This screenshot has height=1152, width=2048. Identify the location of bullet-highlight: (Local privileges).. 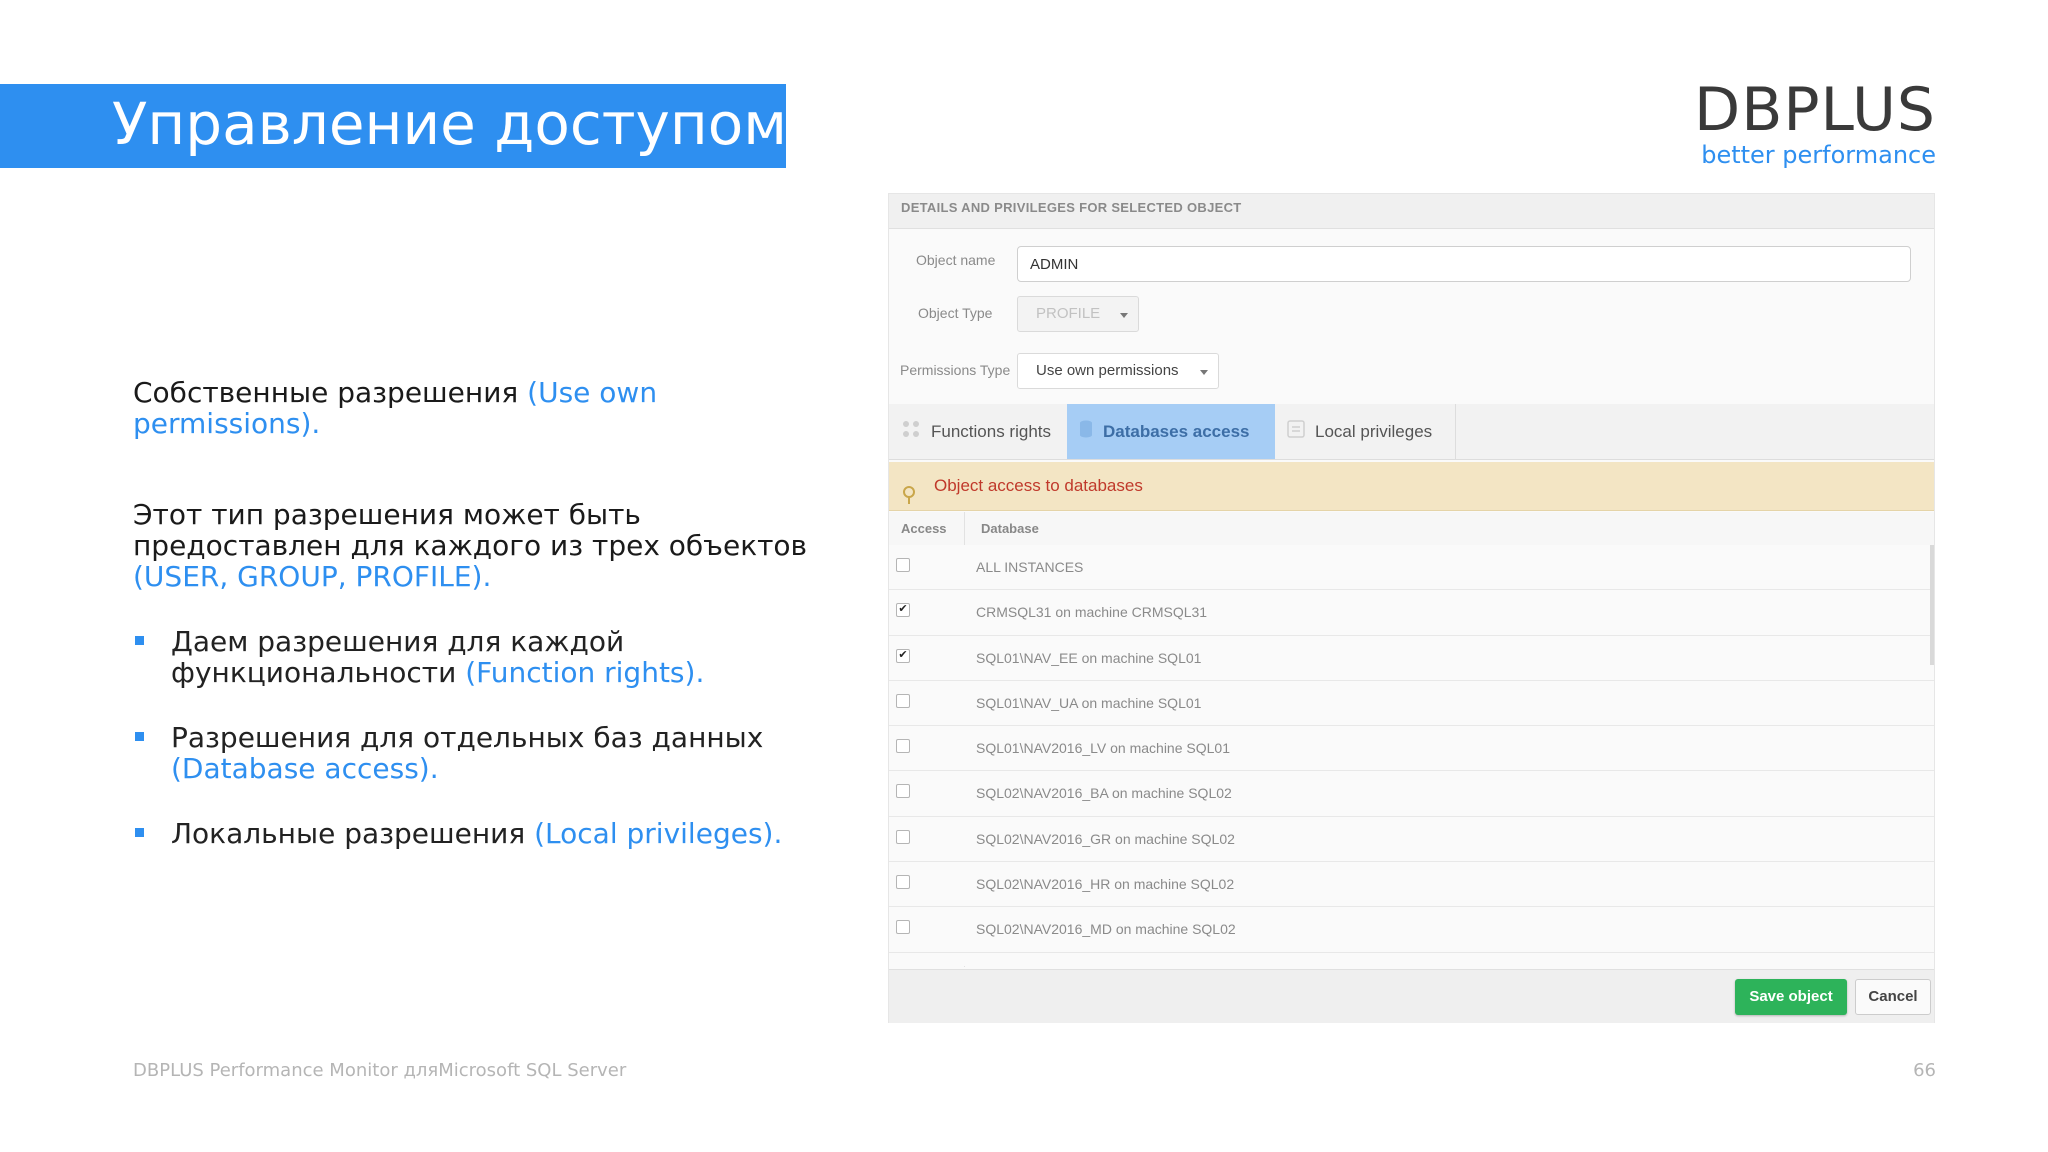
(658, 833).